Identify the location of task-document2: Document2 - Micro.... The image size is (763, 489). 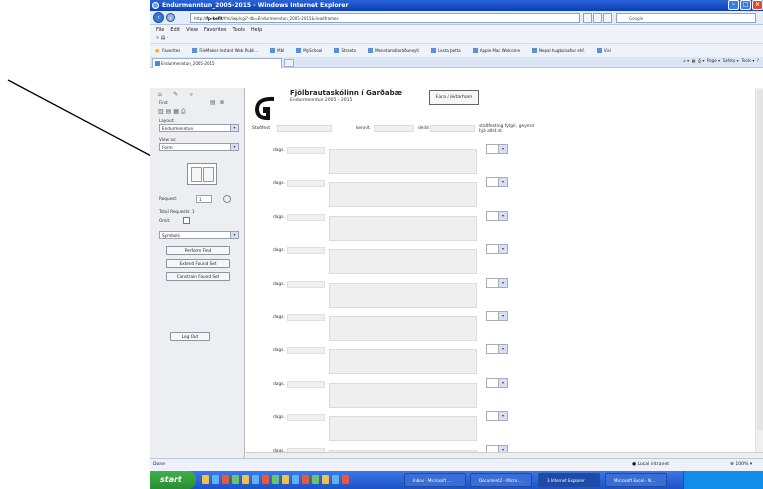
(501, 480).